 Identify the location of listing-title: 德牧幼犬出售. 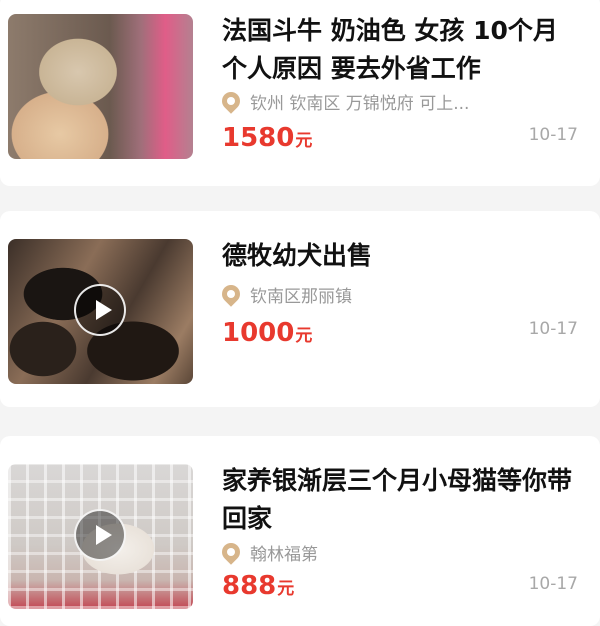
(402, 256).